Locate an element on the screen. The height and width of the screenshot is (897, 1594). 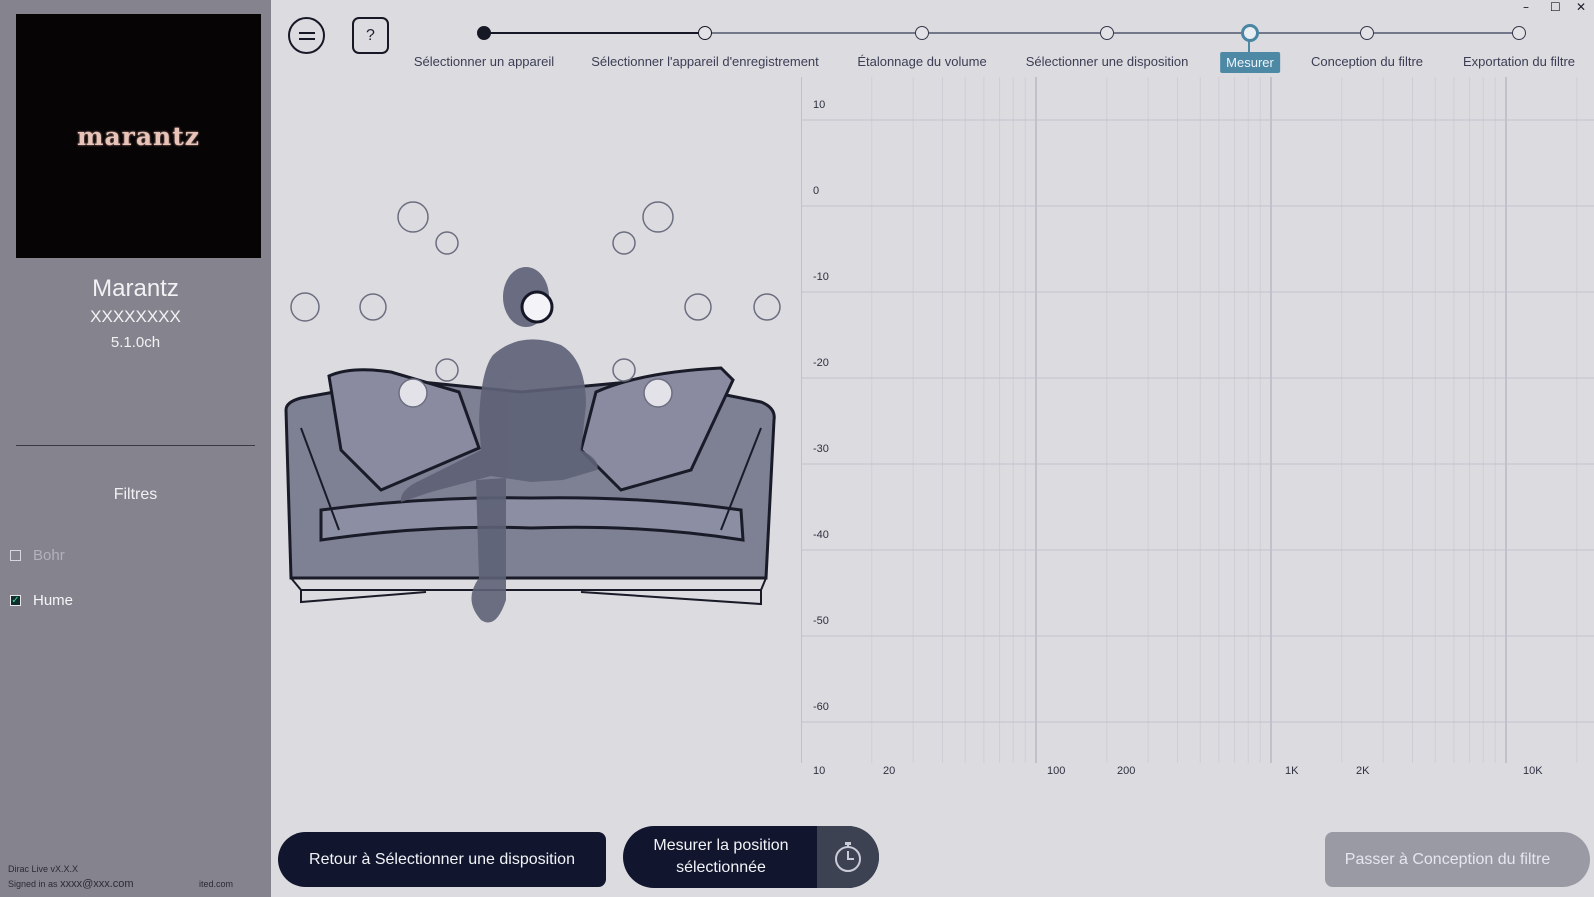
footer-url: ited.com is located at coordinates (216, 884).